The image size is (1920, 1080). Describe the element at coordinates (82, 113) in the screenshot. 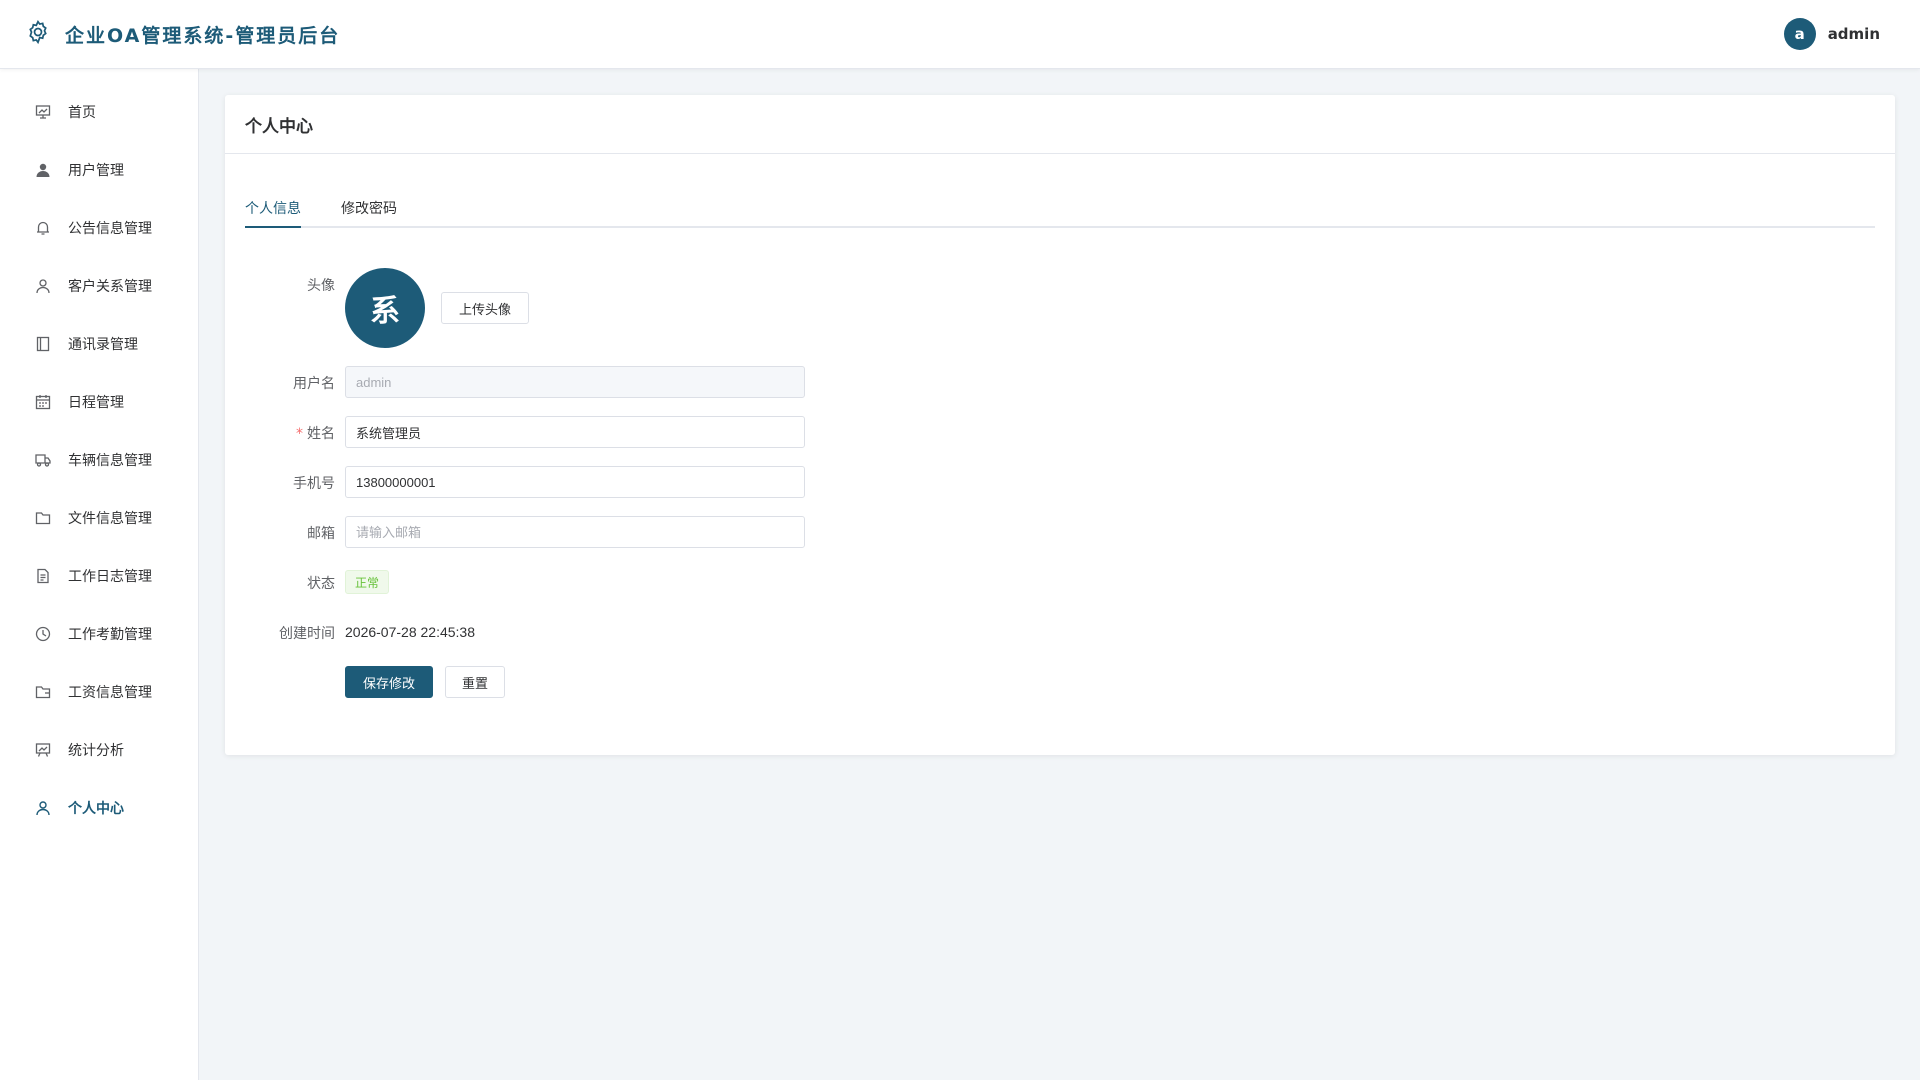

I see `sidebar-item-label: 首页` at that location.